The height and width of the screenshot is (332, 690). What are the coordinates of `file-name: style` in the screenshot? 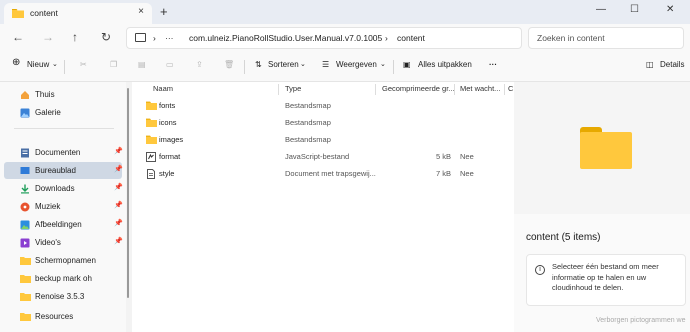 It's located at (167, 173).